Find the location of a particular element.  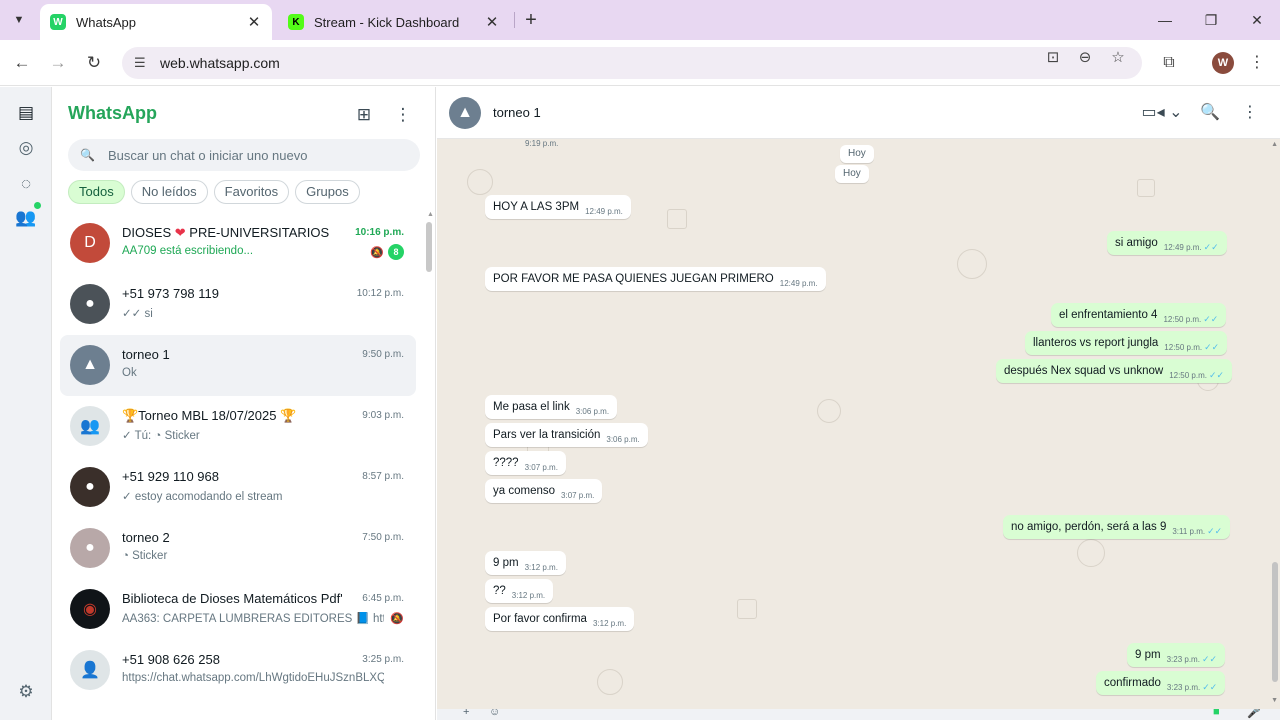

chat-time: 8:57 p.m. is located at coordinates (383, 476).